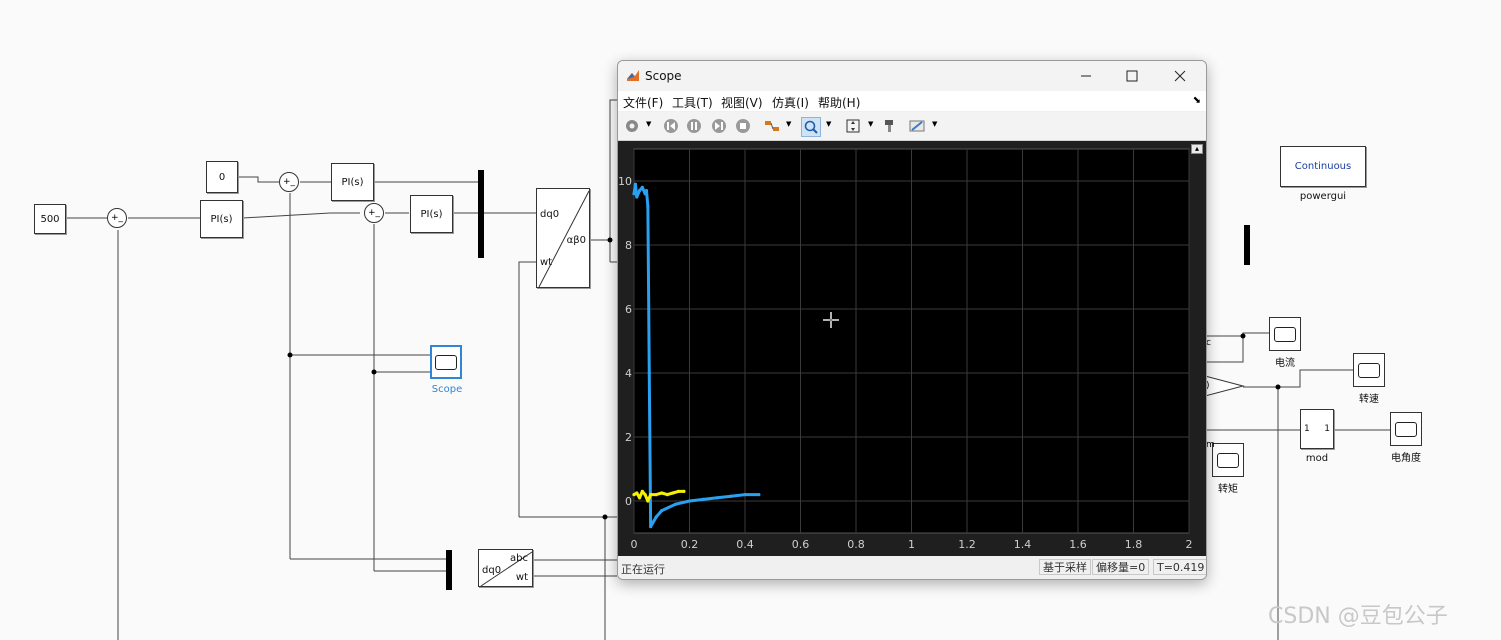 The width and height of the screenshot is (1501, 640). What do you see at coordinates (1065, 567) in the screenshot?
I see `status-sample: 基于采样` at bounding box center [1065, 567].